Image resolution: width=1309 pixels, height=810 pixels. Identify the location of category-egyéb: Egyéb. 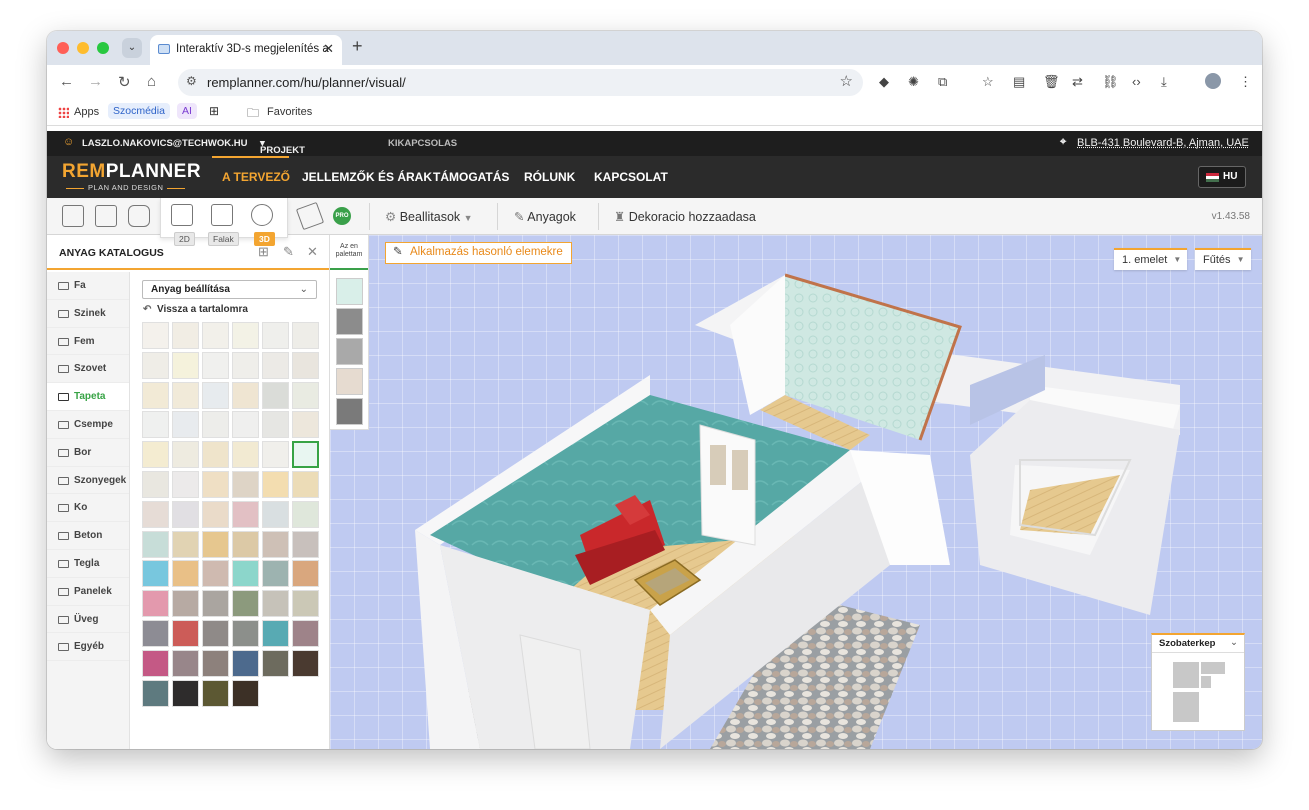
(88, 647).